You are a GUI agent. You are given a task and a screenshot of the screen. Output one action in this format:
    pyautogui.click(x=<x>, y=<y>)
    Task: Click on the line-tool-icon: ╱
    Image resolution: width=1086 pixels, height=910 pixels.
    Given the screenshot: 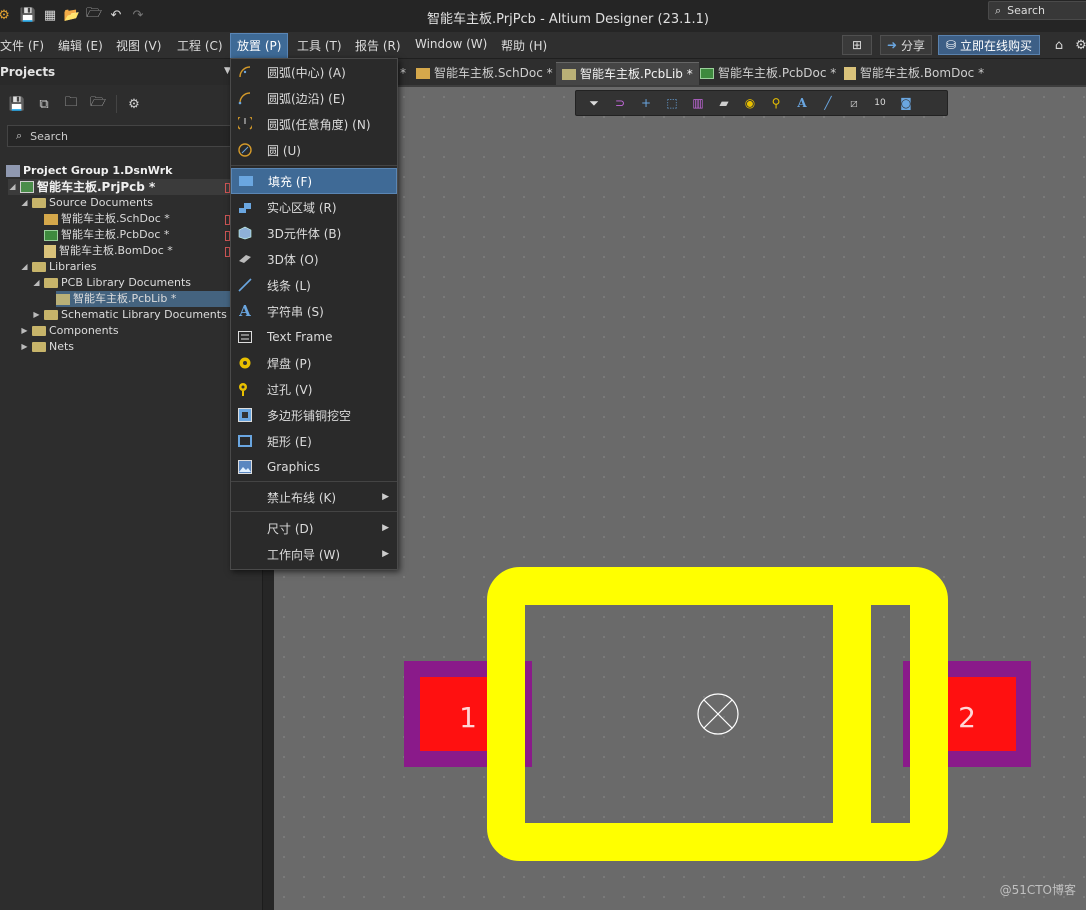 What is the action you would take?
    pyautogui.click(x=828, y=103)
    